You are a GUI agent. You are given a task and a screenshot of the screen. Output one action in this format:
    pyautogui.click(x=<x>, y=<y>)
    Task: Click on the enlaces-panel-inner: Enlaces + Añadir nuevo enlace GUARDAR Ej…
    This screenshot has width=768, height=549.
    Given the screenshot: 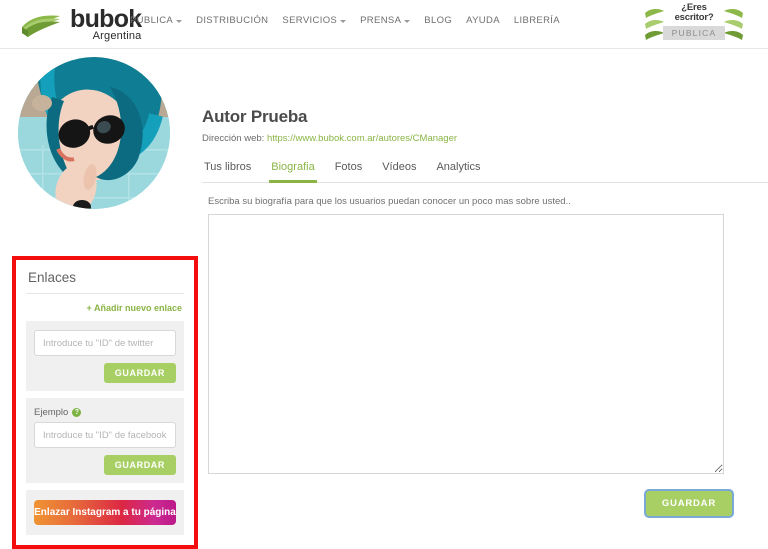 What is the action you would take?
    pyautogui.click(x=105, y=402)
    